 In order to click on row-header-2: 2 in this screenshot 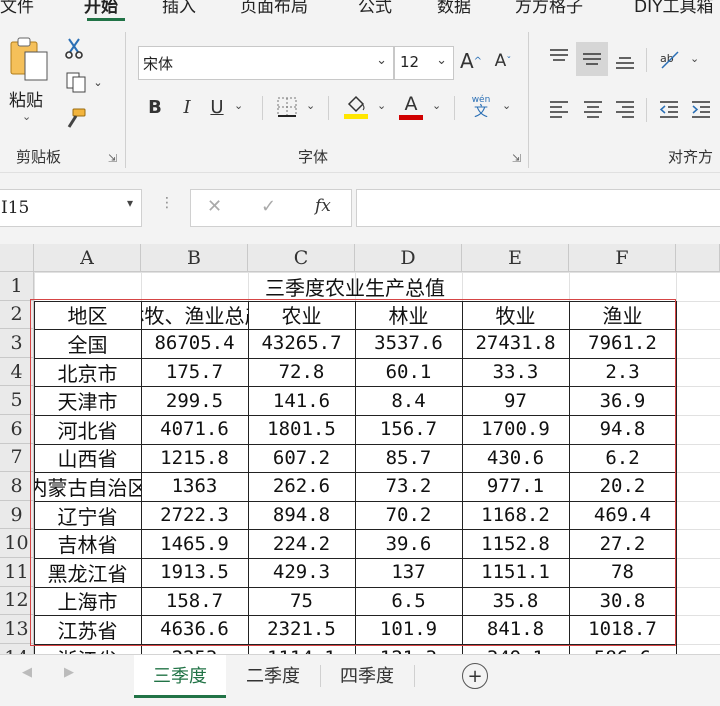, I will do `click(17, 315)`.